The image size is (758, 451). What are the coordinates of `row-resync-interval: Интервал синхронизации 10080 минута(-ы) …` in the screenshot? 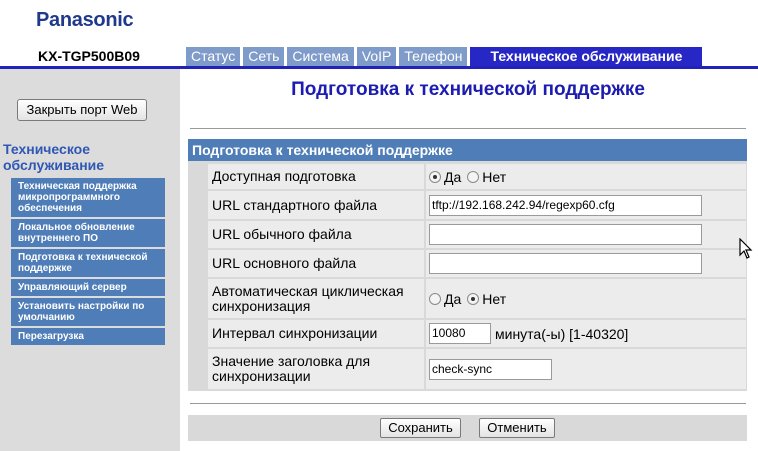 It's located at (477, 333).